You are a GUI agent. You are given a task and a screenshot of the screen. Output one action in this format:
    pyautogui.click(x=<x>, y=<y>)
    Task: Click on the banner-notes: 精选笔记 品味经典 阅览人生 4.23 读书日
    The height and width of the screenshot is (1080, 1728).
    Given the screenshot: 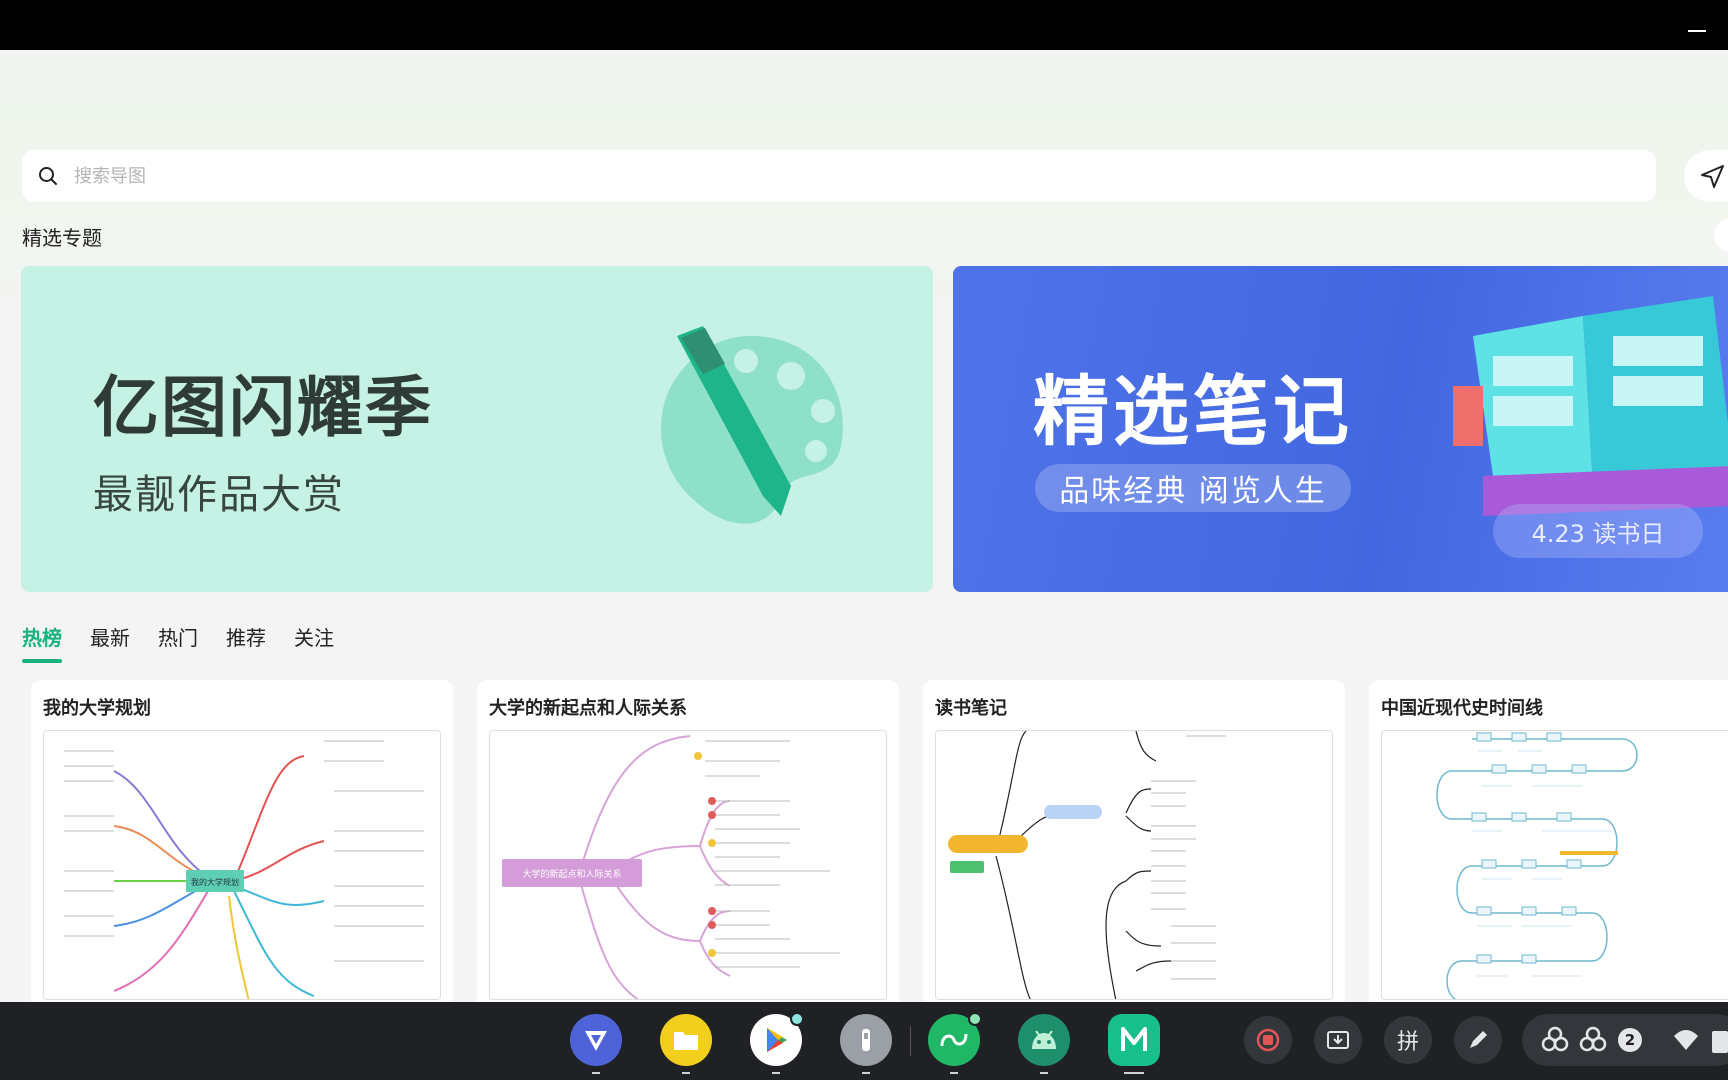 What is the action you would take?
    pyautogui.click(x=1340, y=429)
    